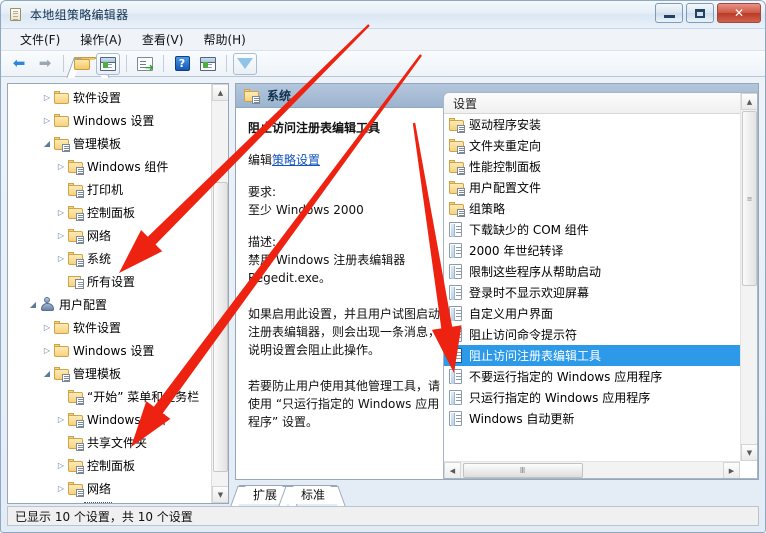 The width and height of the screenshot is (766, 533). Describe the element at coordinates (208, 64) in the screenshot. I see `properties-button` at that location.